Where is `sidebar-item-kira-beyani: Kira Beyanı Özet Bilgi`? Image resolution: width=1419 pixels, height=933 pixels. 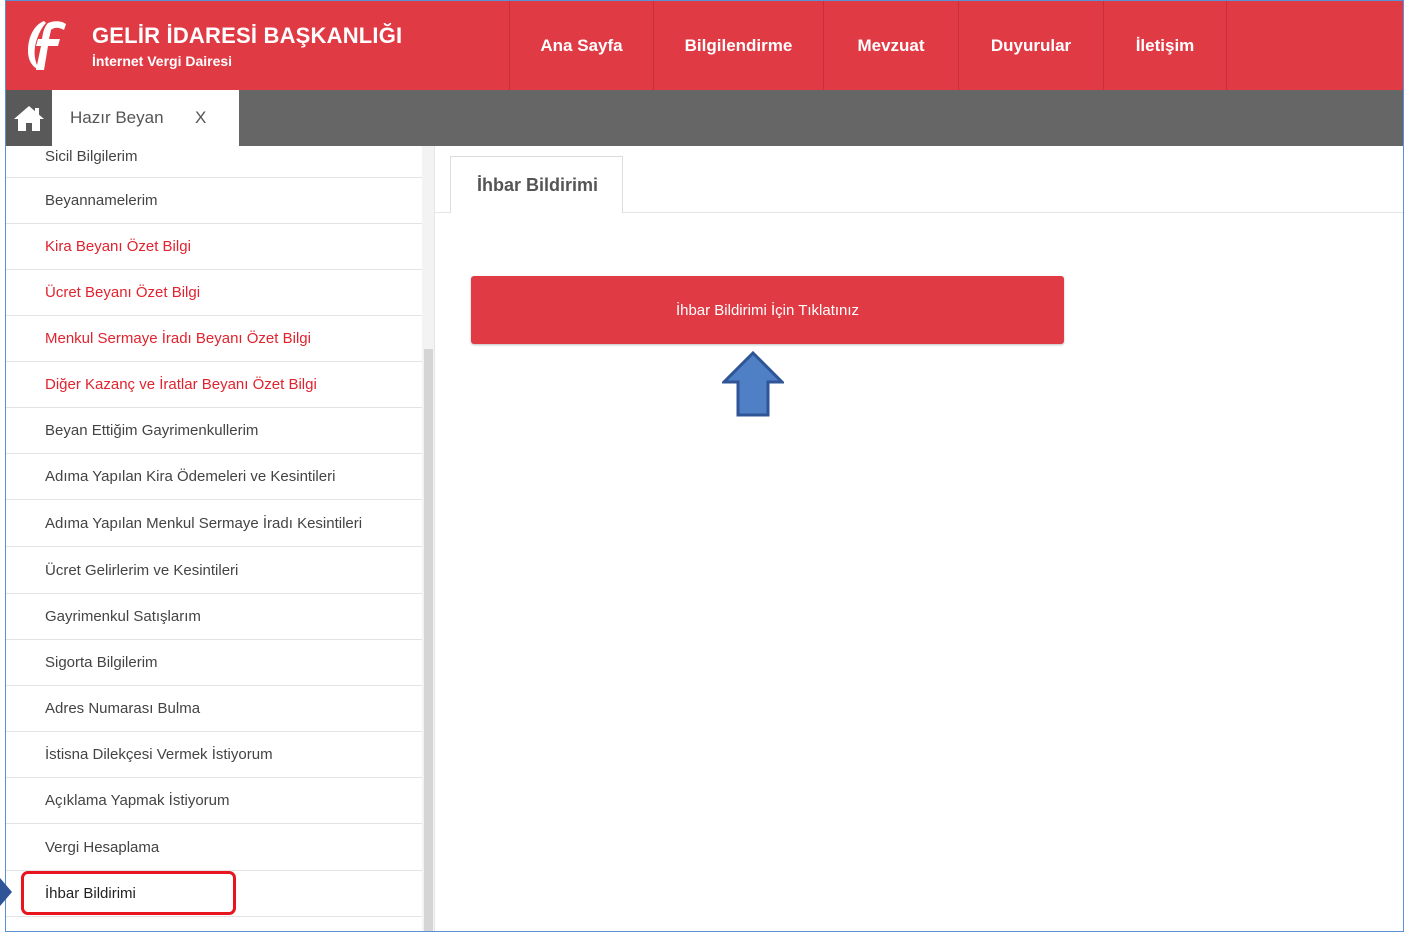 sidebar-item-kira-beyani: Kira Beyanı Özet Bilgi is located at coordinates (214, 247).